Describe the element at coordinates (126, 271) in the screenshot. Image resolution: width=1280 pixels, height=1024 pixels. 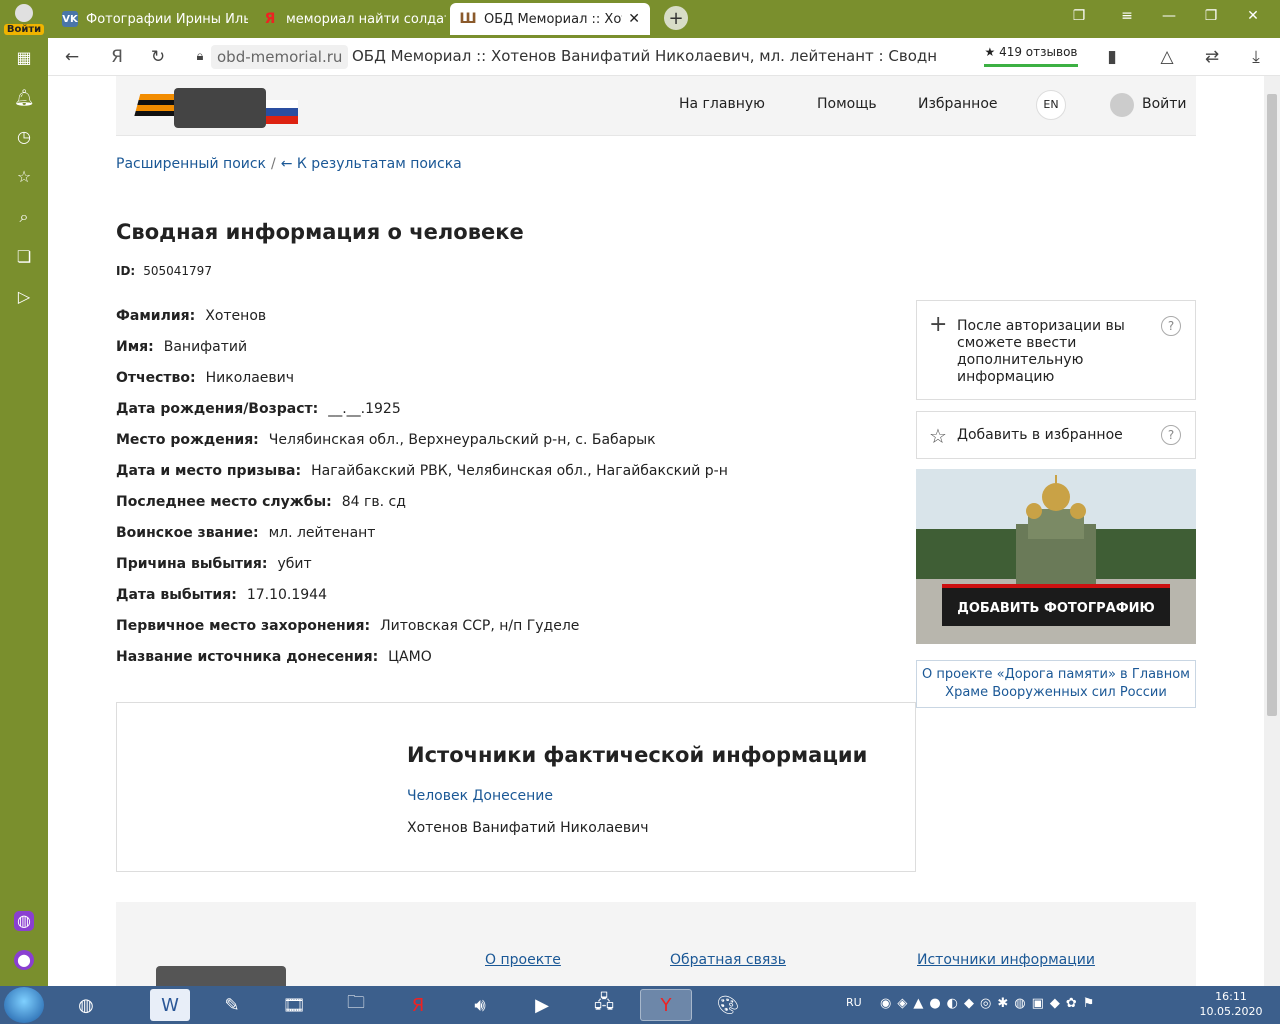
I see `id-label: ID:` at that location.